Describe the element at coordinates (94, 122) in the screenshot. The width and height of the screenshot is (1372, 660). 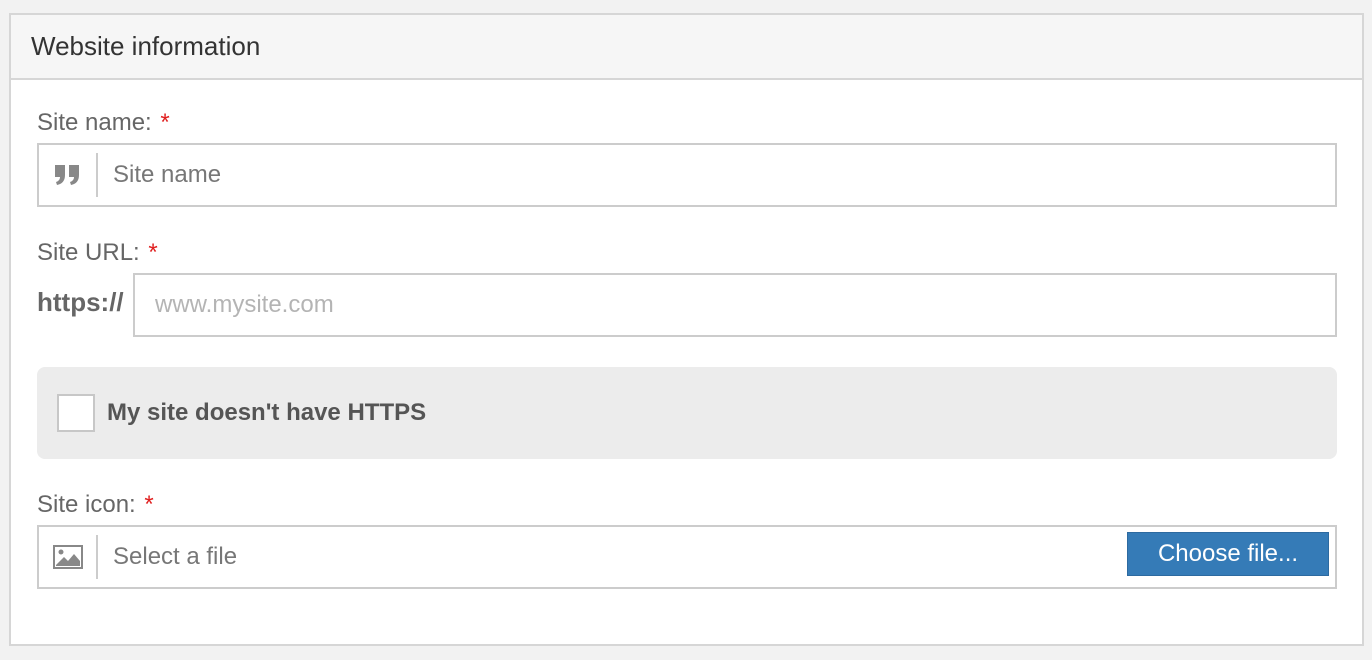
I see `site-name-label-text: Site name:` at that location.